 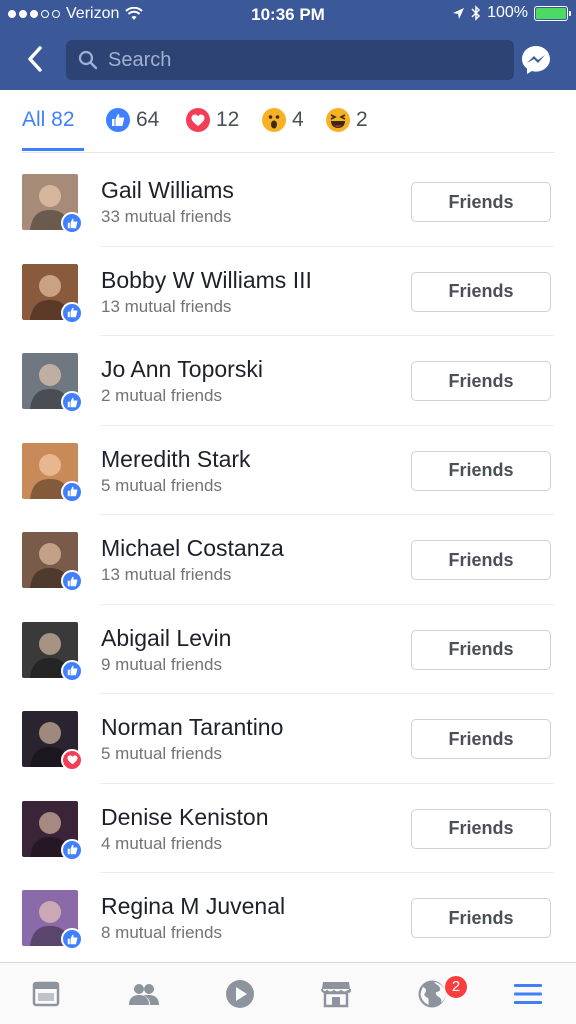 I want to click on friend-name: Regina M Juvenal, so click(x=193, y=906).